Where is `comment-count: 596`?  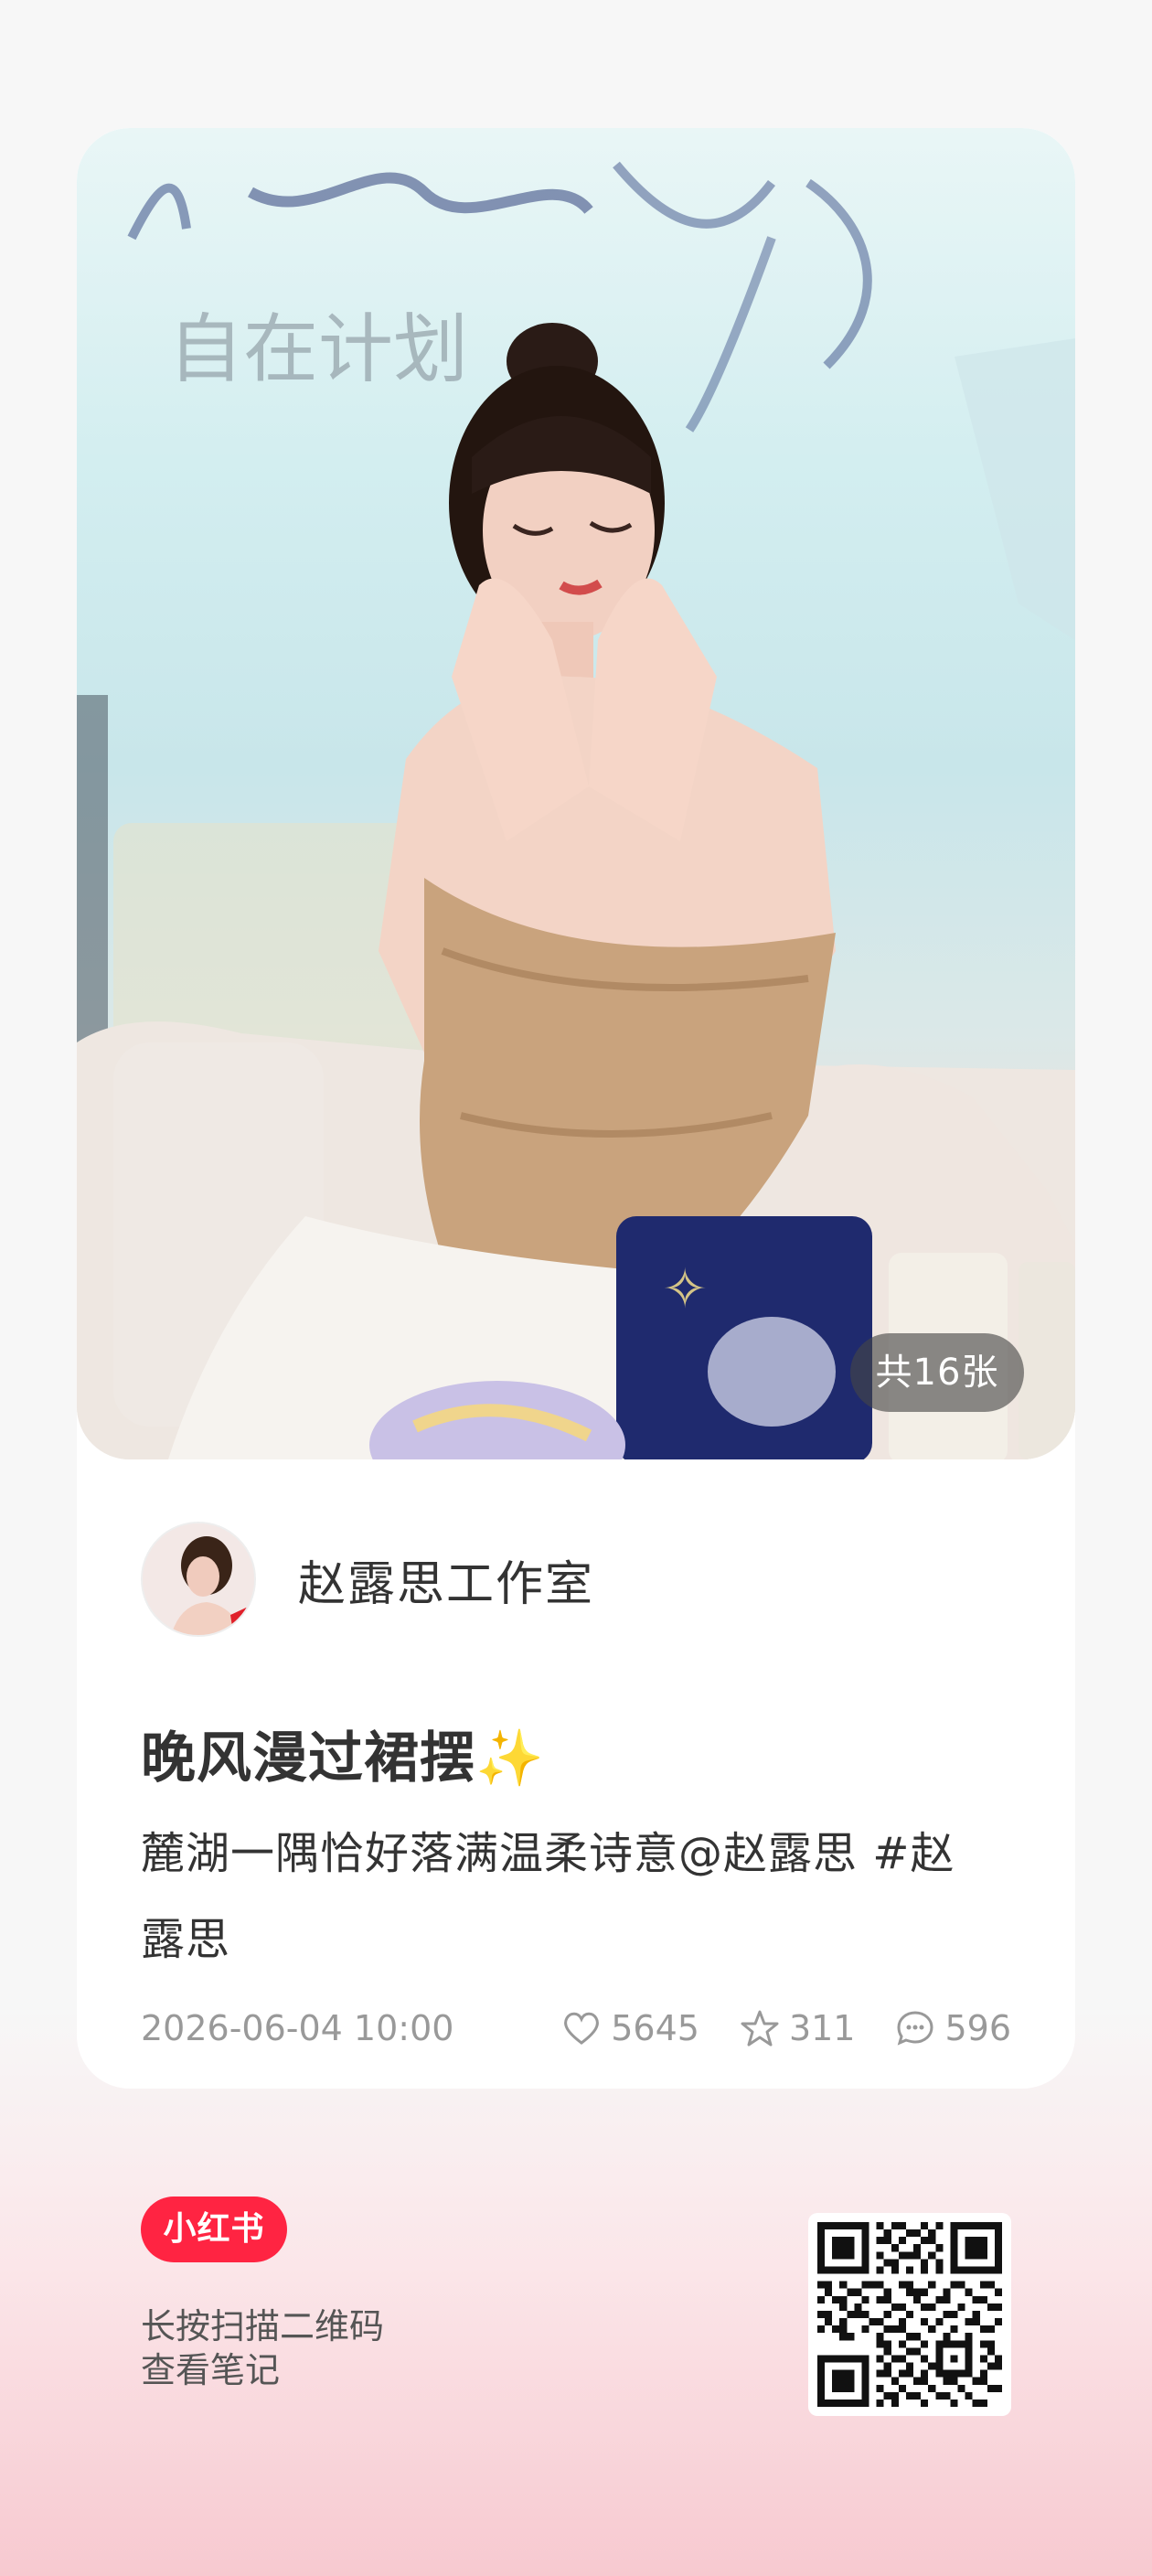
comment-count: 596 is located at coordinates (977, 2028).